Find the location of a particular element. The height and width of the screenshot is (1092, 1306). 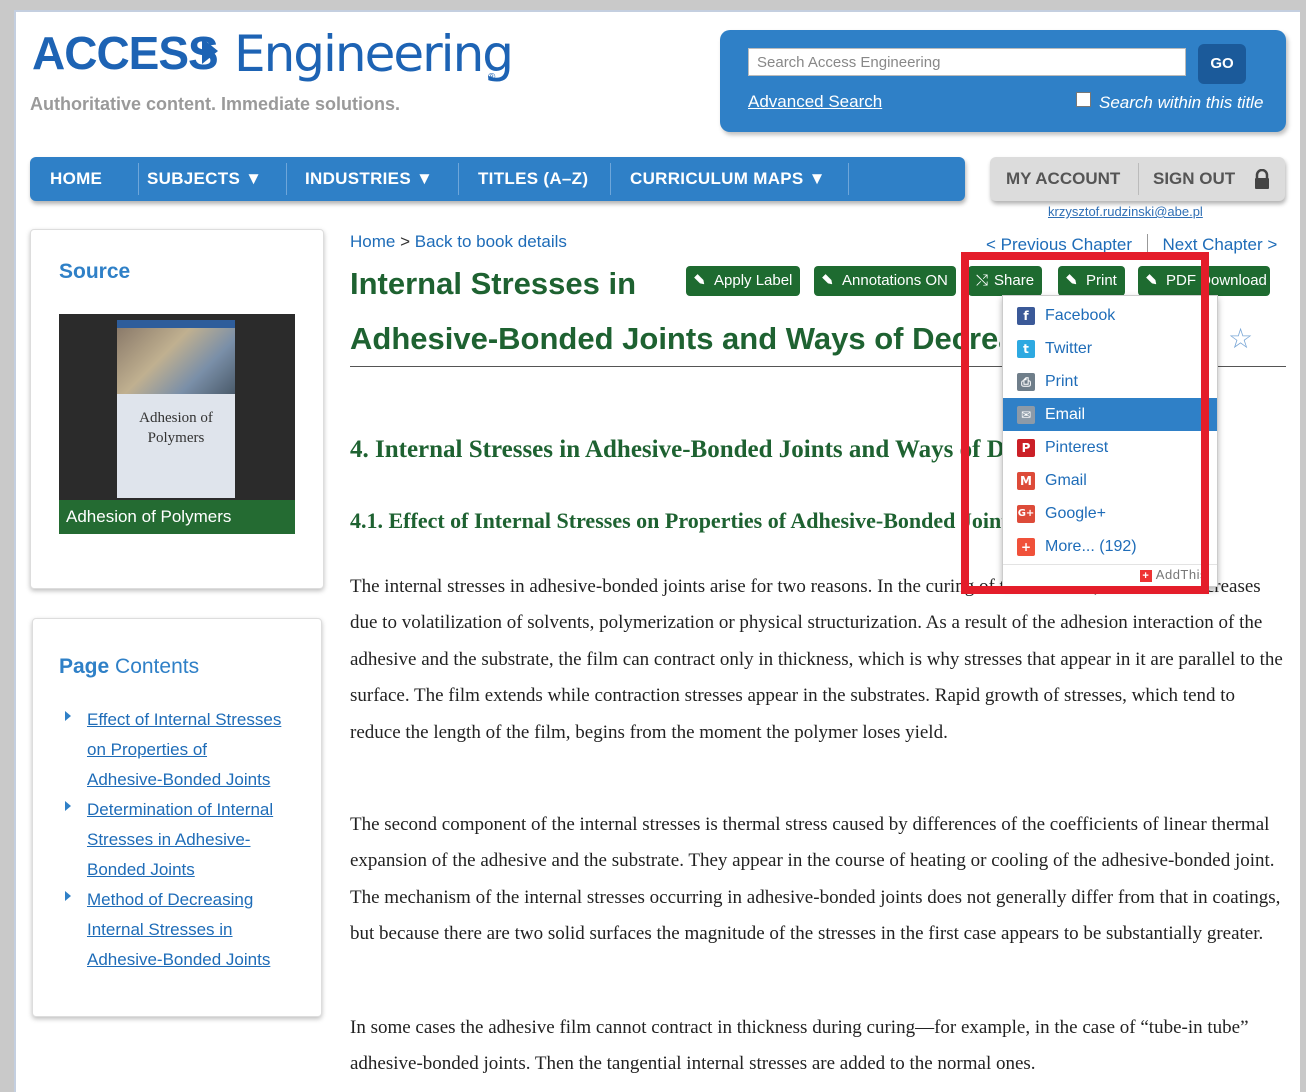

chapter-nav-divider is located at coordinates (1147, 244).